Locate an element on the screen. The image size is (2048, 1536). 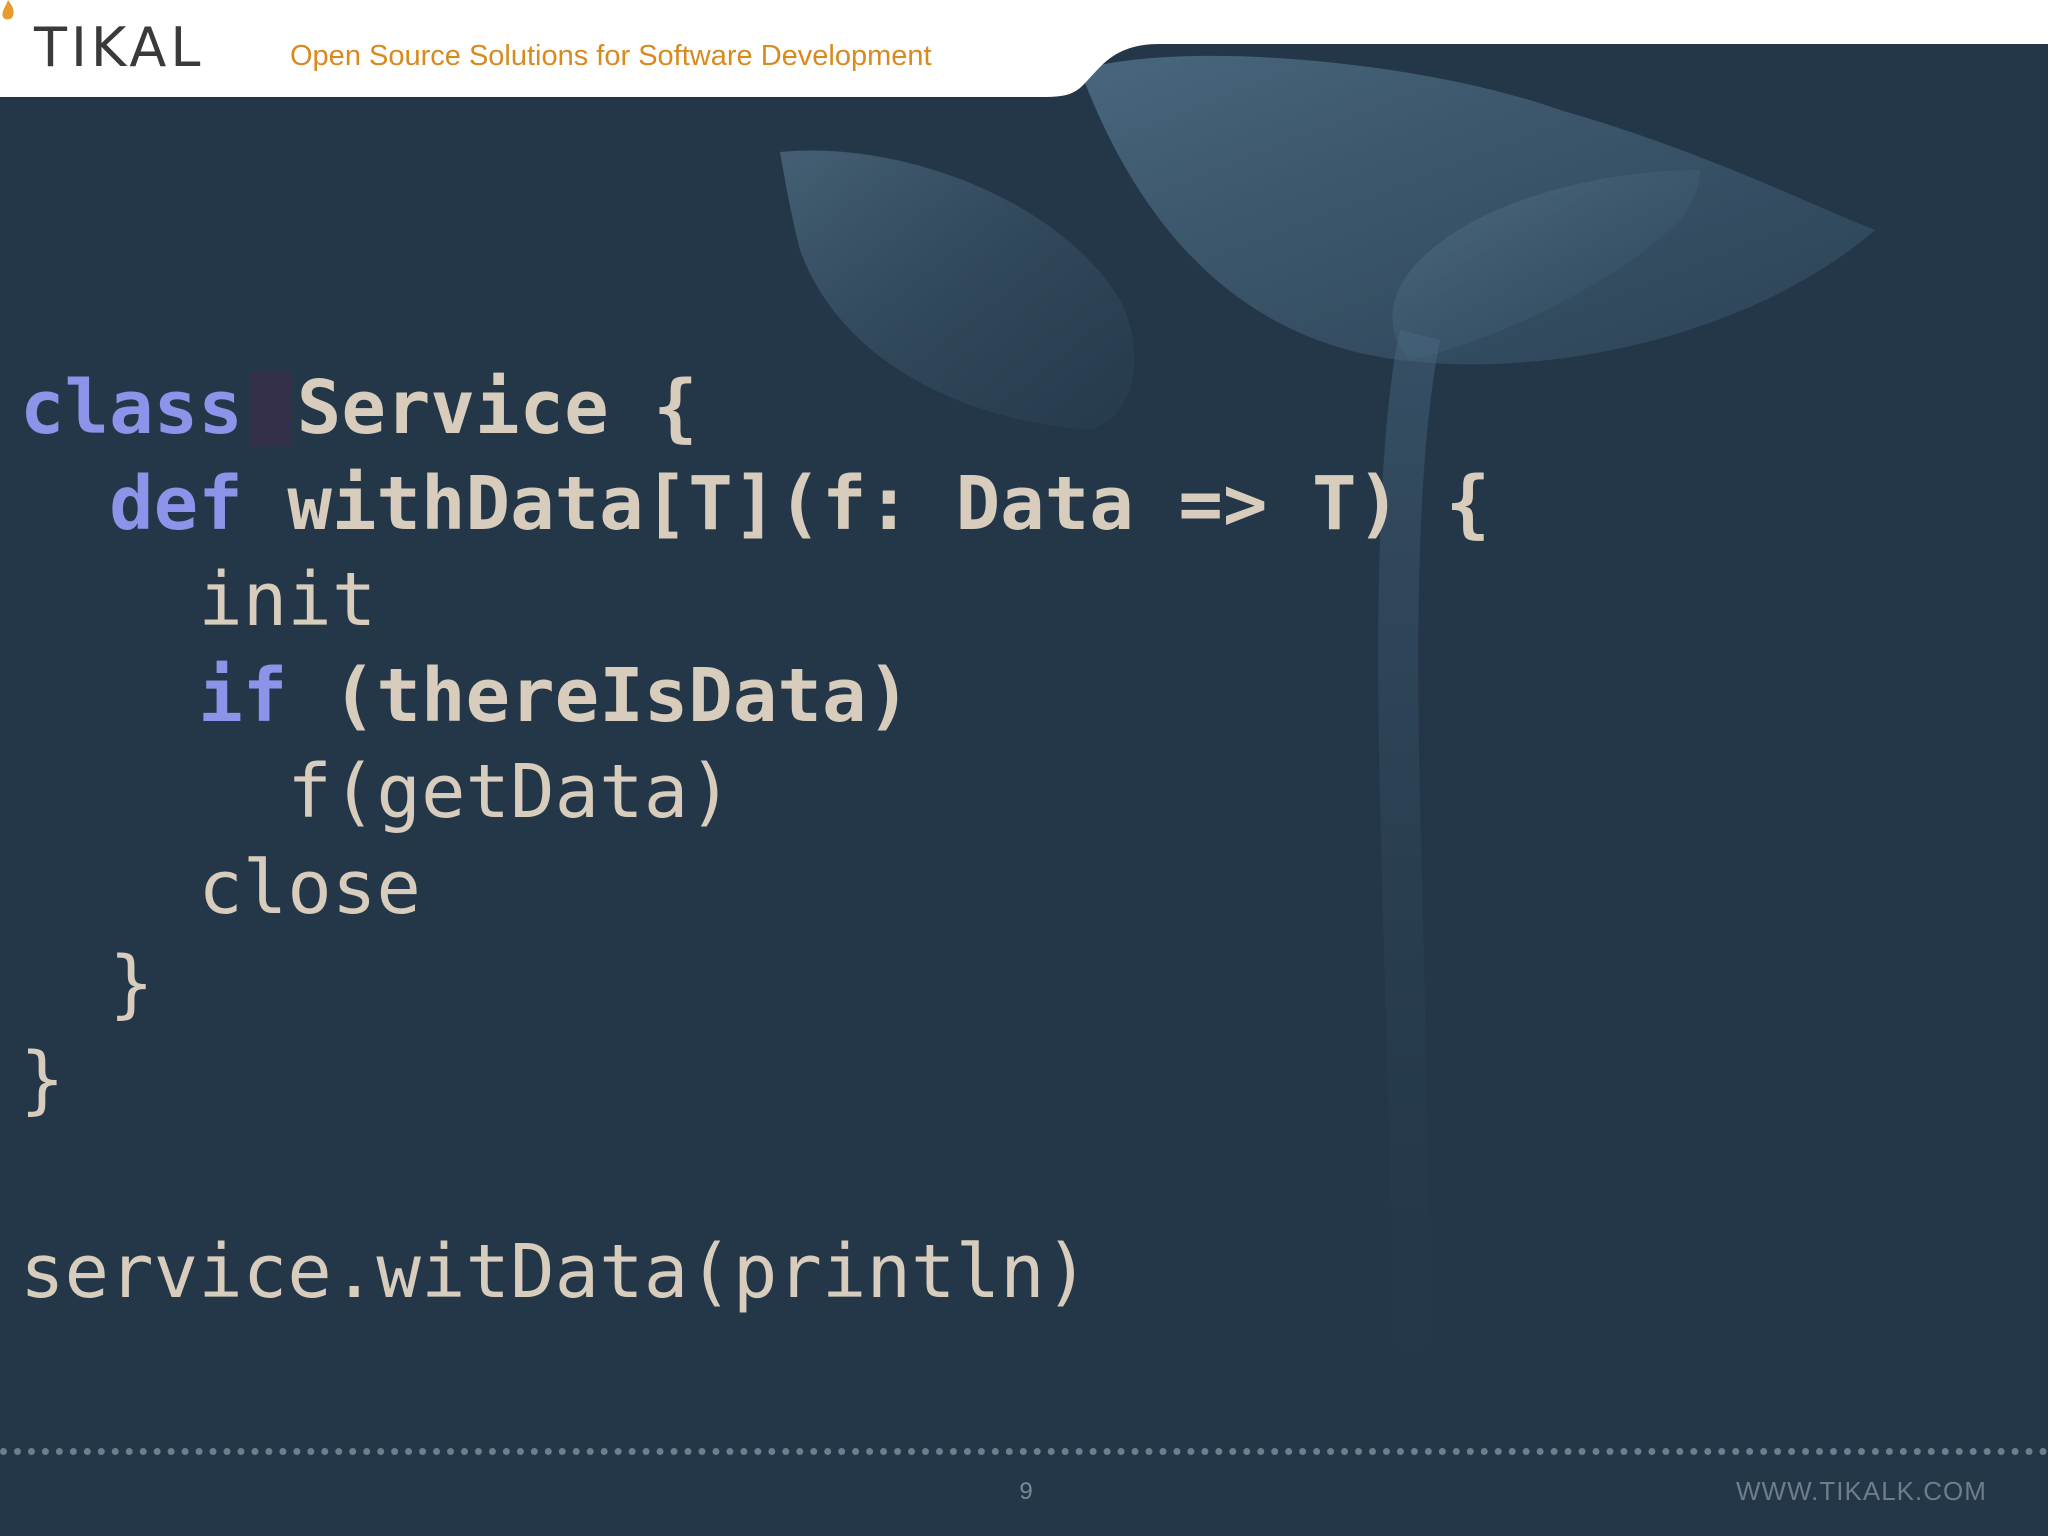
keyword: def is located at coordinates (176, 504).